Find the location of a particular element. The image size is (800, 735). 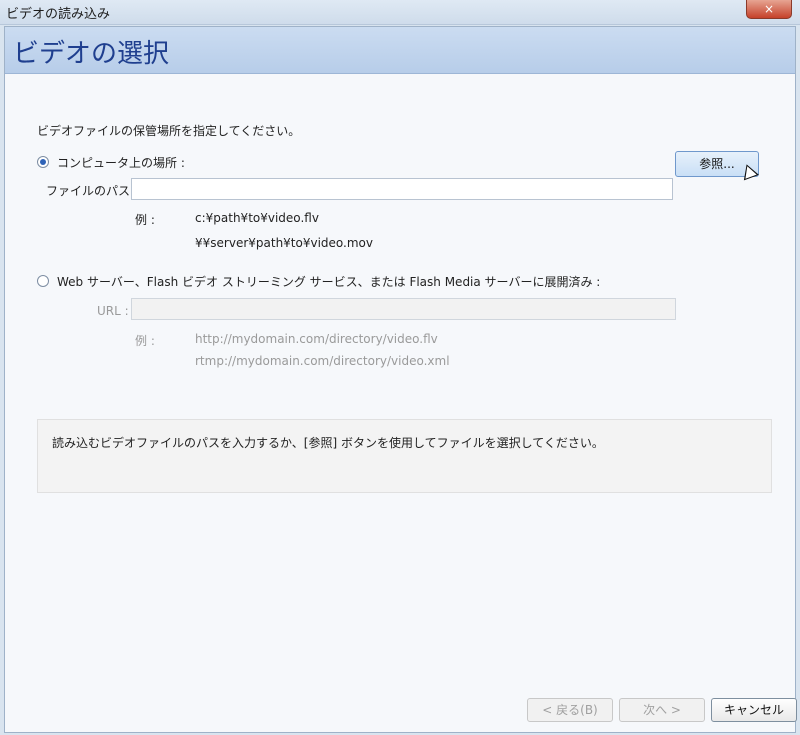

local-example-1: c:¥path¥to¥video.flv is located at coordinates (257, 218).